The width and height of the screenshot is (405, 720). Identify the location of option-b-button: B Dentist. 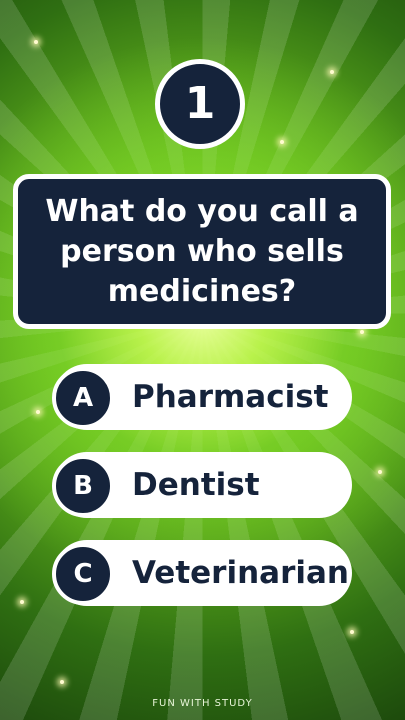
(202, 485).